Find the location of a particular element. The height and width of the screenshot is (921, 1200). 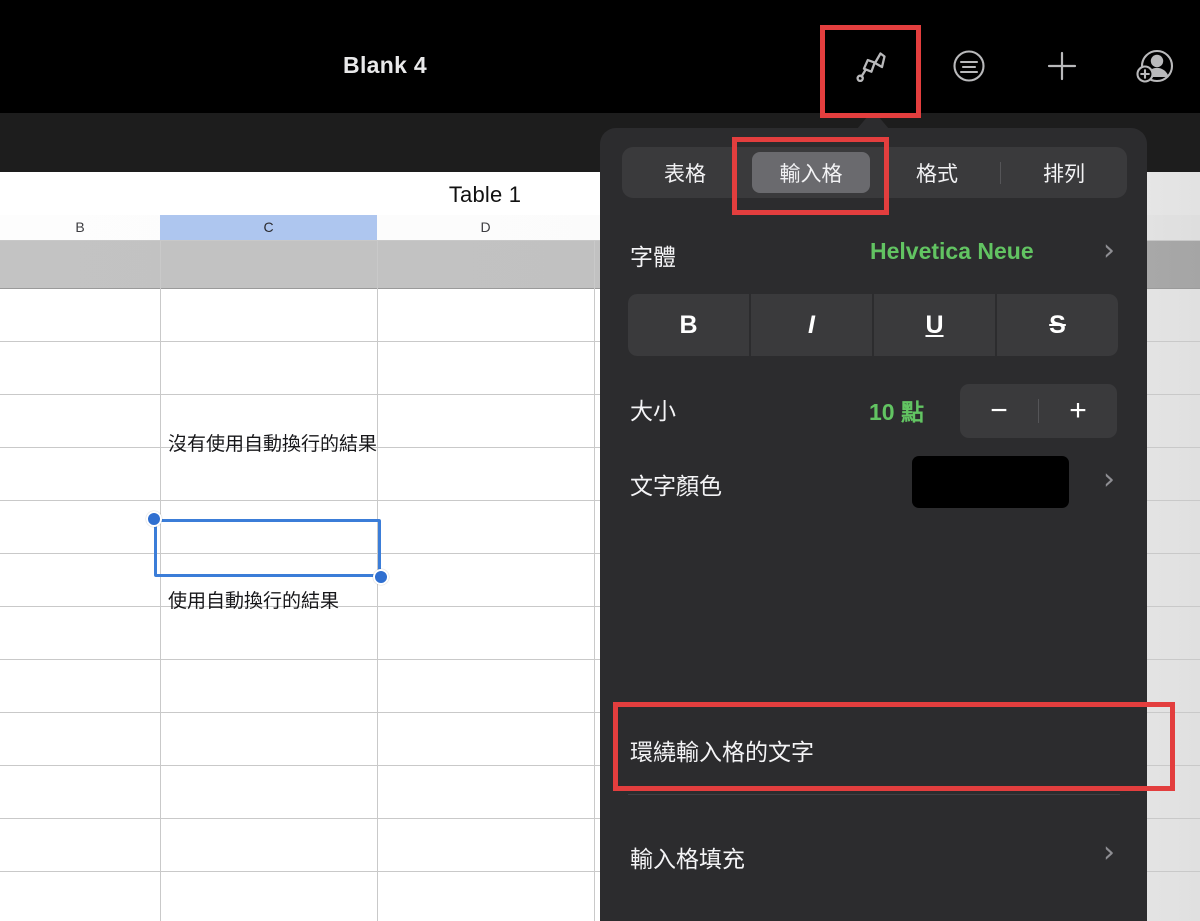

font-size-value: 10 點 is located at coordinates (896, 412).